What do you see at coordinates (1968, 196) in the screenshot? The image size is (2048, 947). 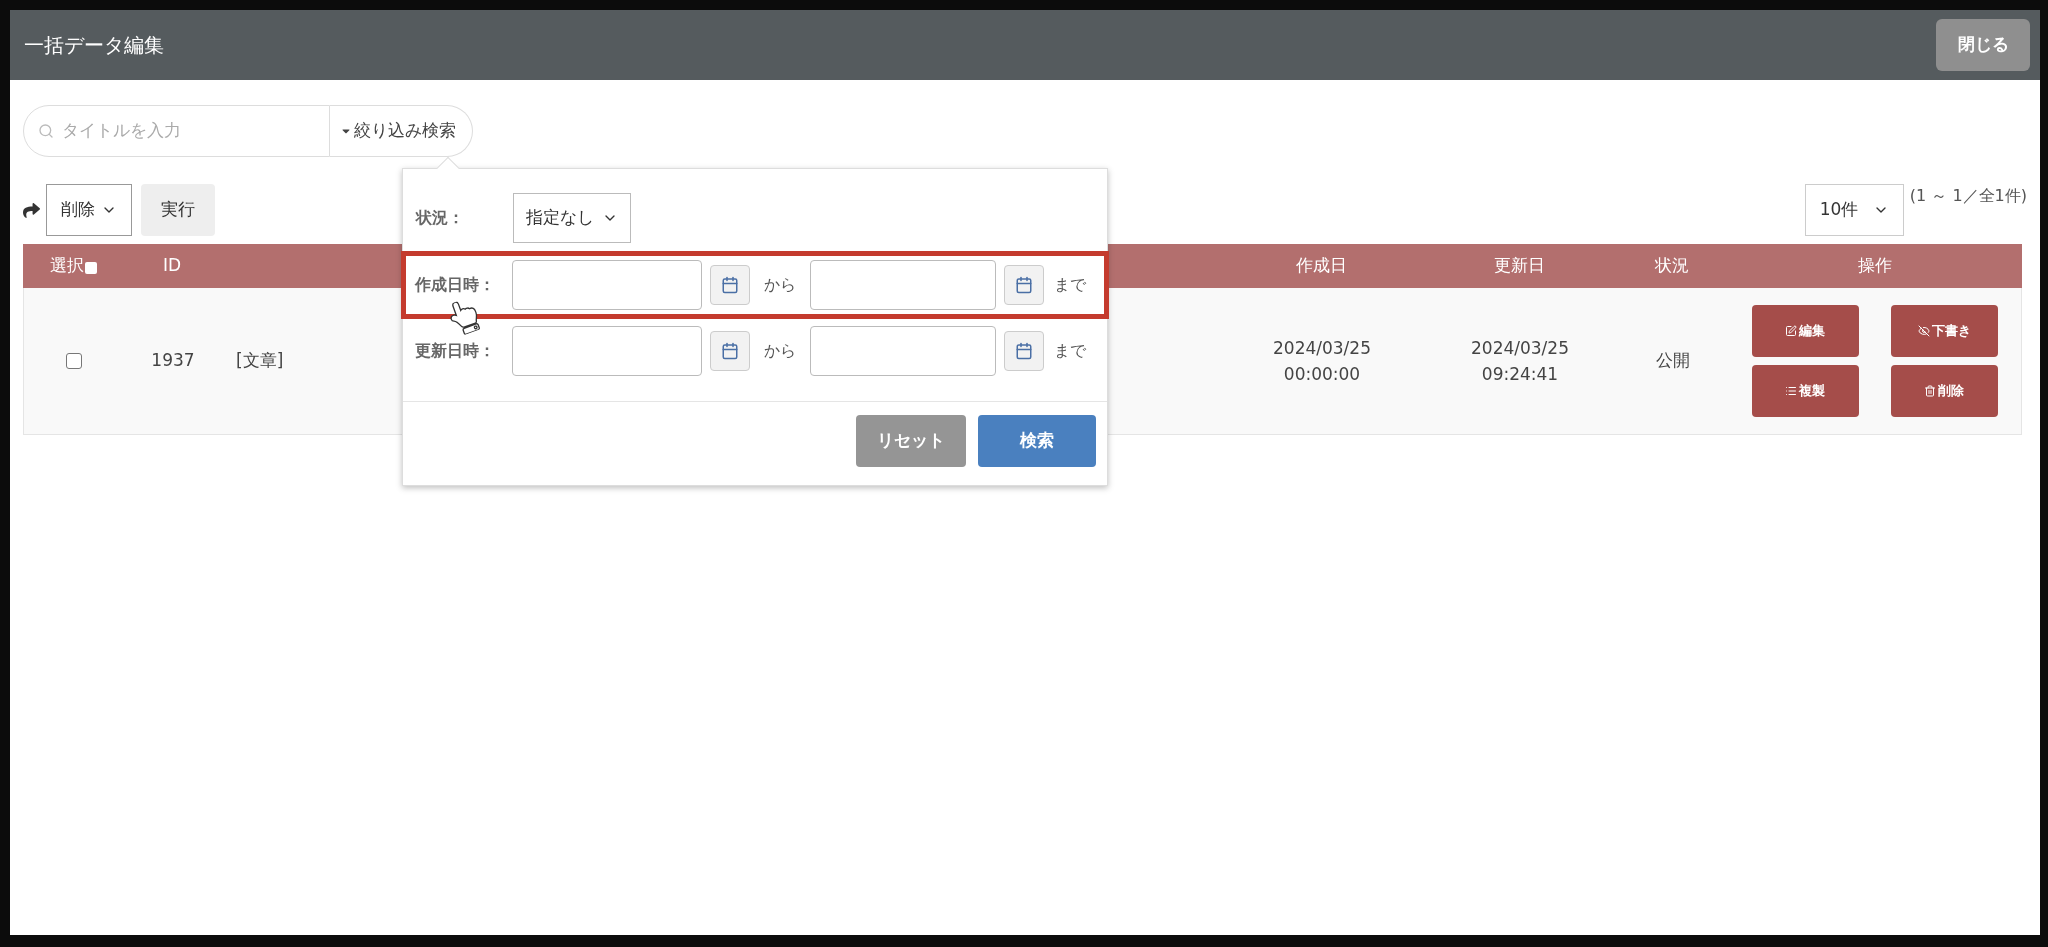 I see `pagination-summary: (1 ～ 1／全1件)` at bounding box center [1968, 196].